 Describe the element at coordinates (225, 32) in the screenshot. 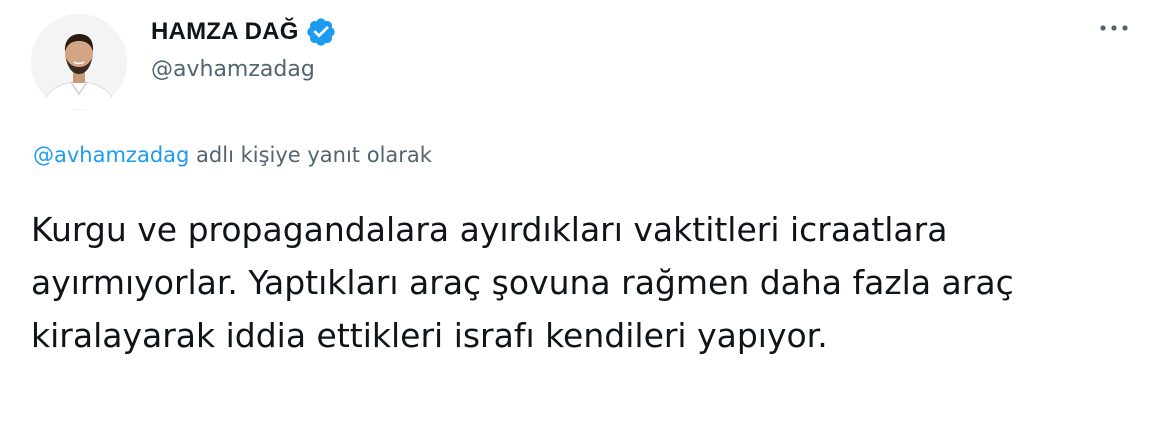

I see `display-name: HAMZA DAĞ` at that location.